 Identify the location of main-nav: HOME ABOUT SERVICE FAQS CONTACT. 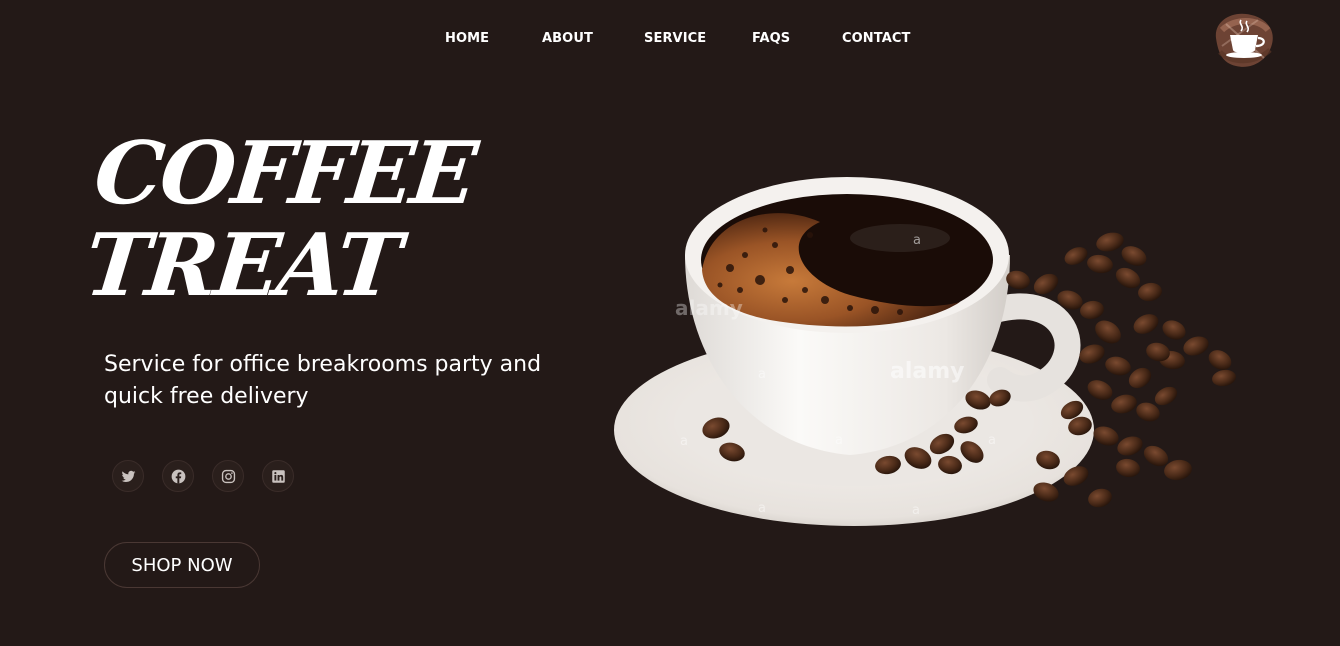
(670, 41).